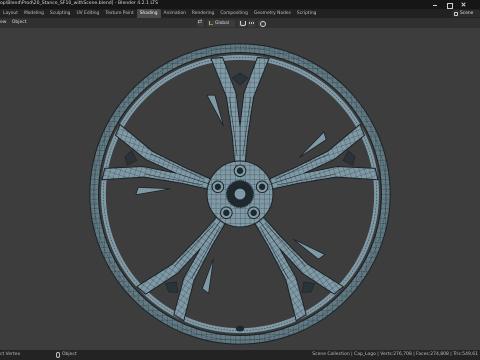 Image resolution: width=480 pixels, height=360 pixels. Describe the element at coordinates (148, 13) in the screenshot. I see `tab-shading: Shading` at that location.